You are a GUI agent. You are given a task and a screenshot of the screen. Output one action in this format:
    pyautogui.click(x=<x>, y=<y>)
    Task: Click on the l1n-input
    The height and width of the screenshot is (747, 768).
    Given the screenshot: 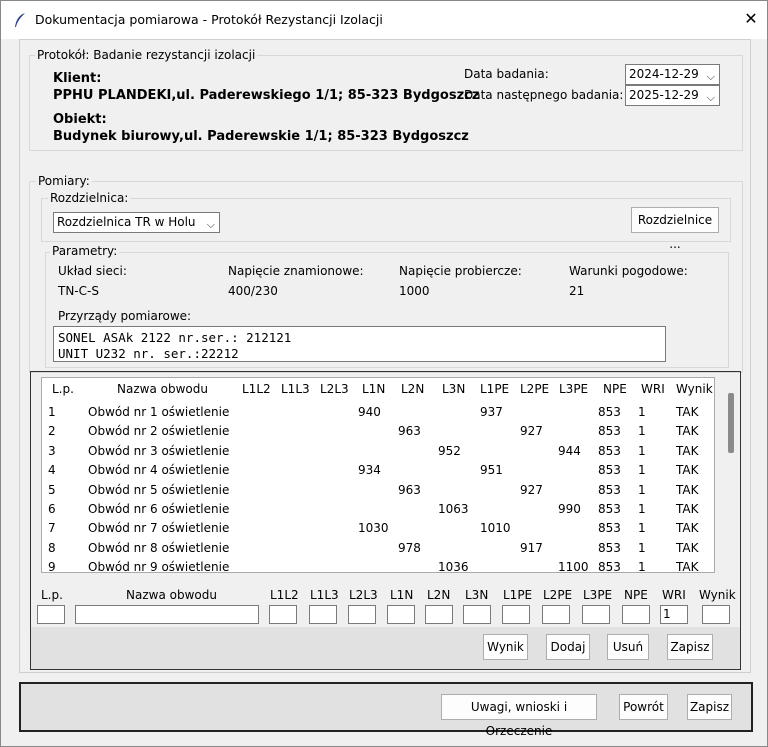 What is the action you would take?
    pyautogui.click(x=401, y=614)
    